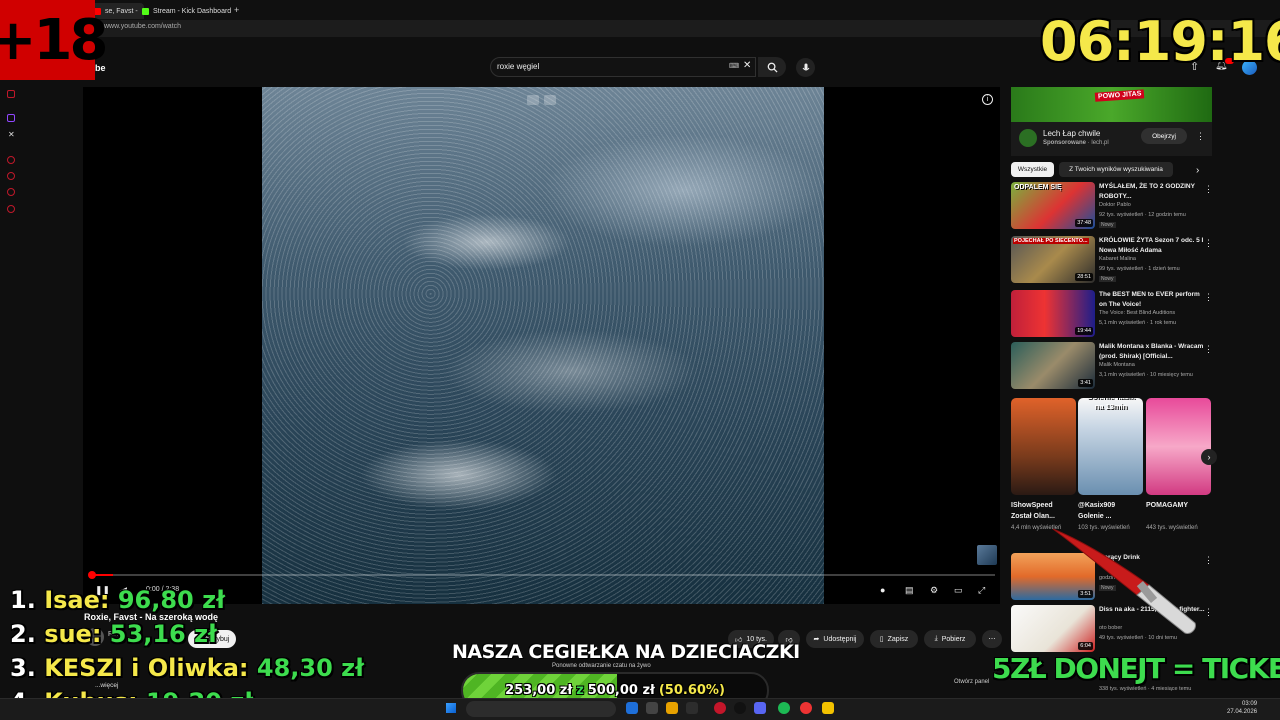 This screenshot has height=720, width=1280. What do you see at coordinates (1110, 446) in the screenshot?
I see `short-thumbnail: Golenie kasix na 13min` at bounding box center [1110, 446].